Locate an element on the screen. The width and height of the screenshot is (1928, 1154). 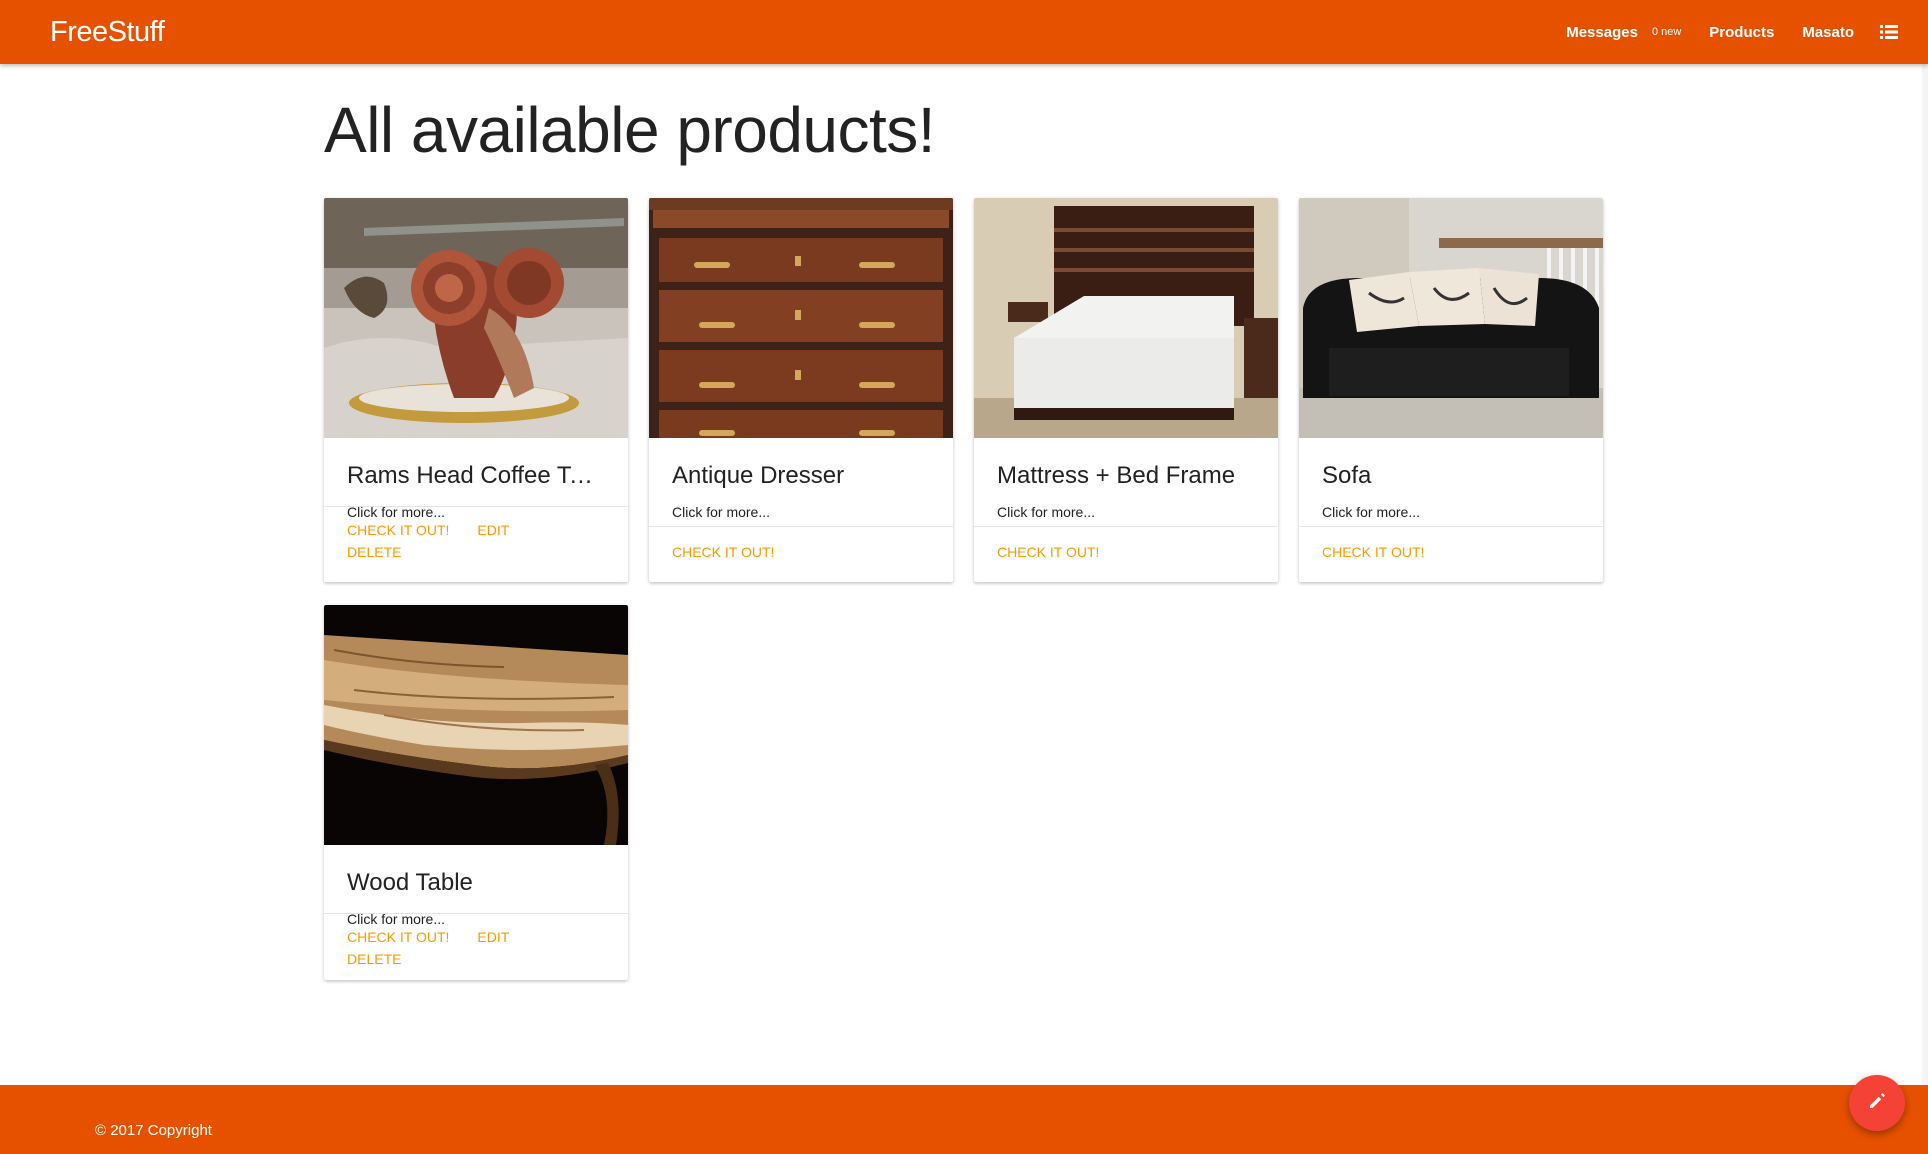
nav-messages-label: Messages is located at coordinates (1602, 32).